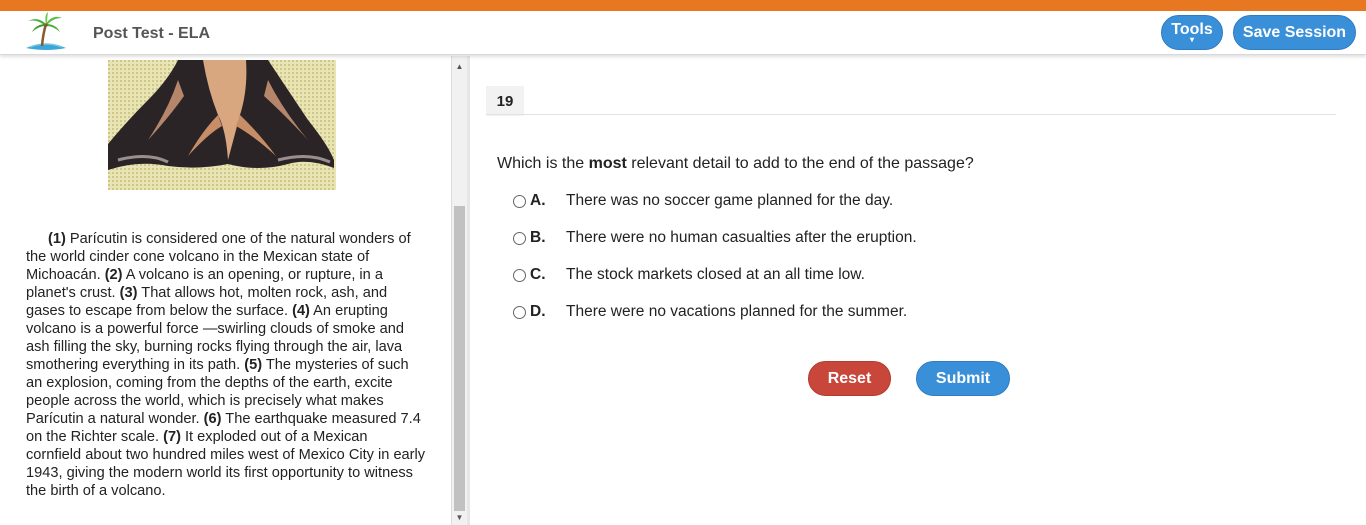 The height and width of the screenshot is (525, 1366). I want to click on app-header: Post Test - ELA Tools ▾ Save Session, so click(683, 33).